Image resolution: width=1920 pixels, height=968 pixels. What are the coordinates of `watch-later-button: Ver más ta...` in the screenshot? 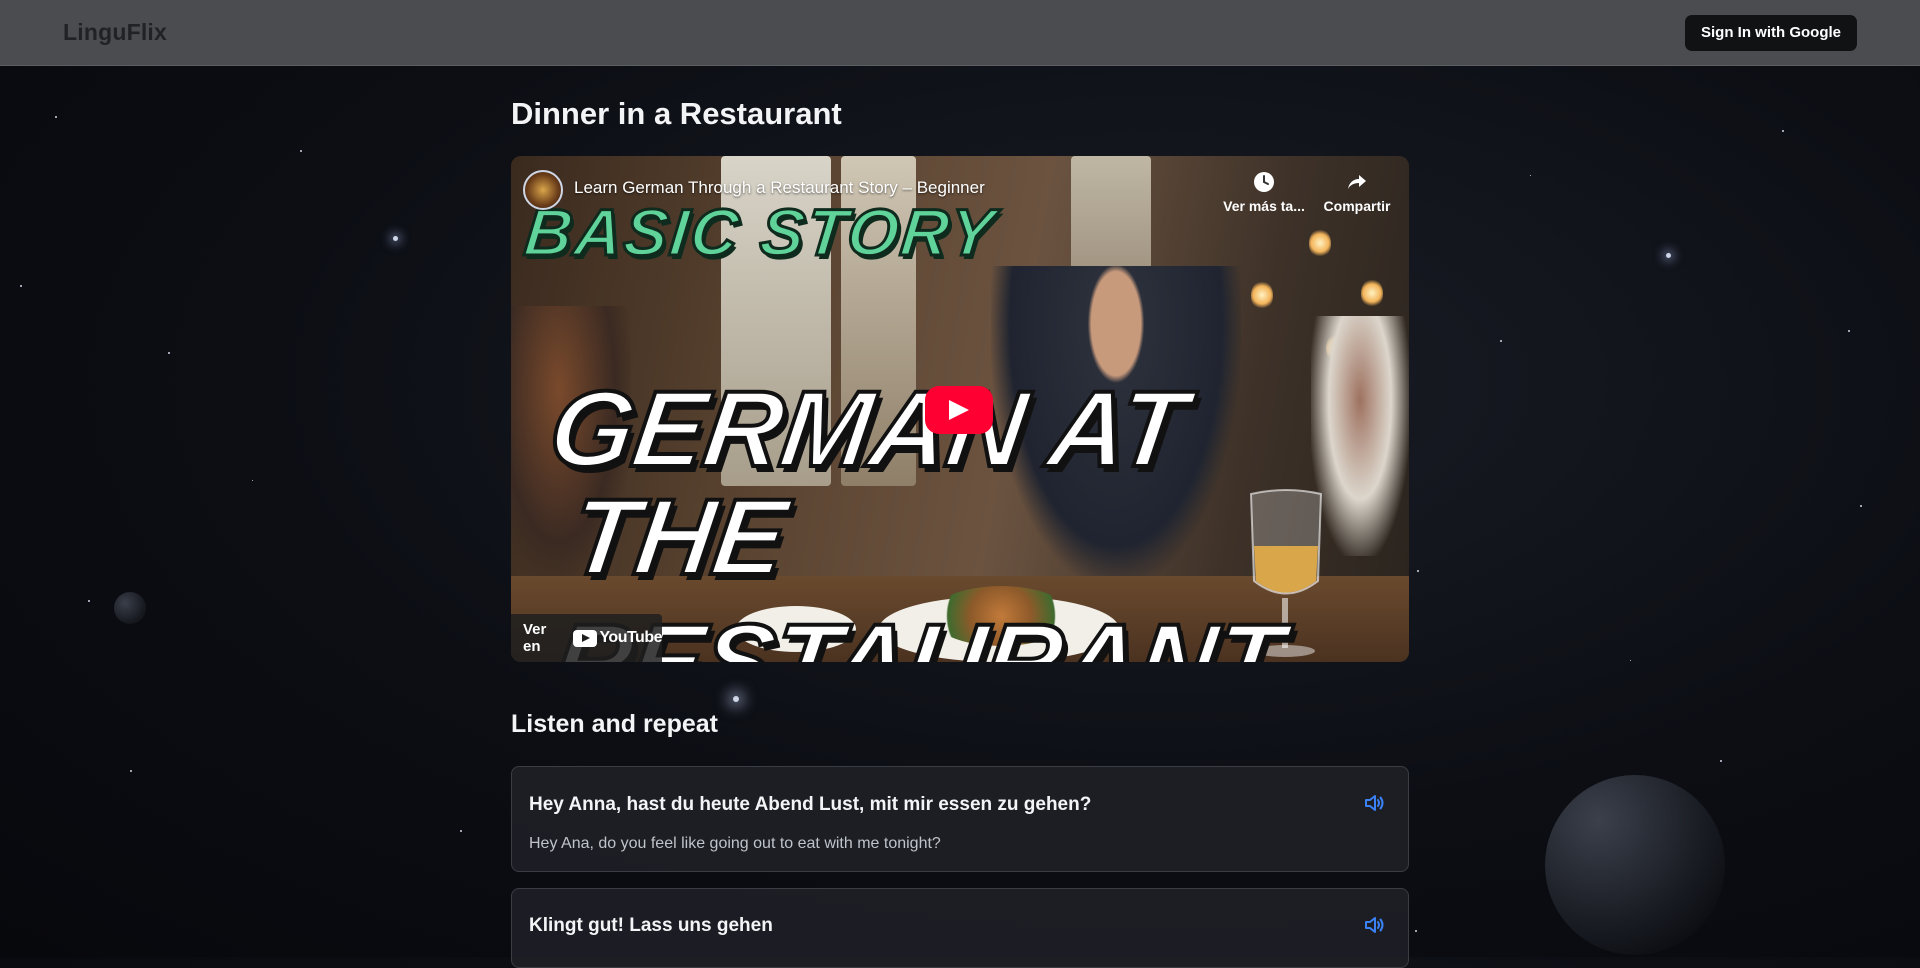 It's located at (1264, 192).